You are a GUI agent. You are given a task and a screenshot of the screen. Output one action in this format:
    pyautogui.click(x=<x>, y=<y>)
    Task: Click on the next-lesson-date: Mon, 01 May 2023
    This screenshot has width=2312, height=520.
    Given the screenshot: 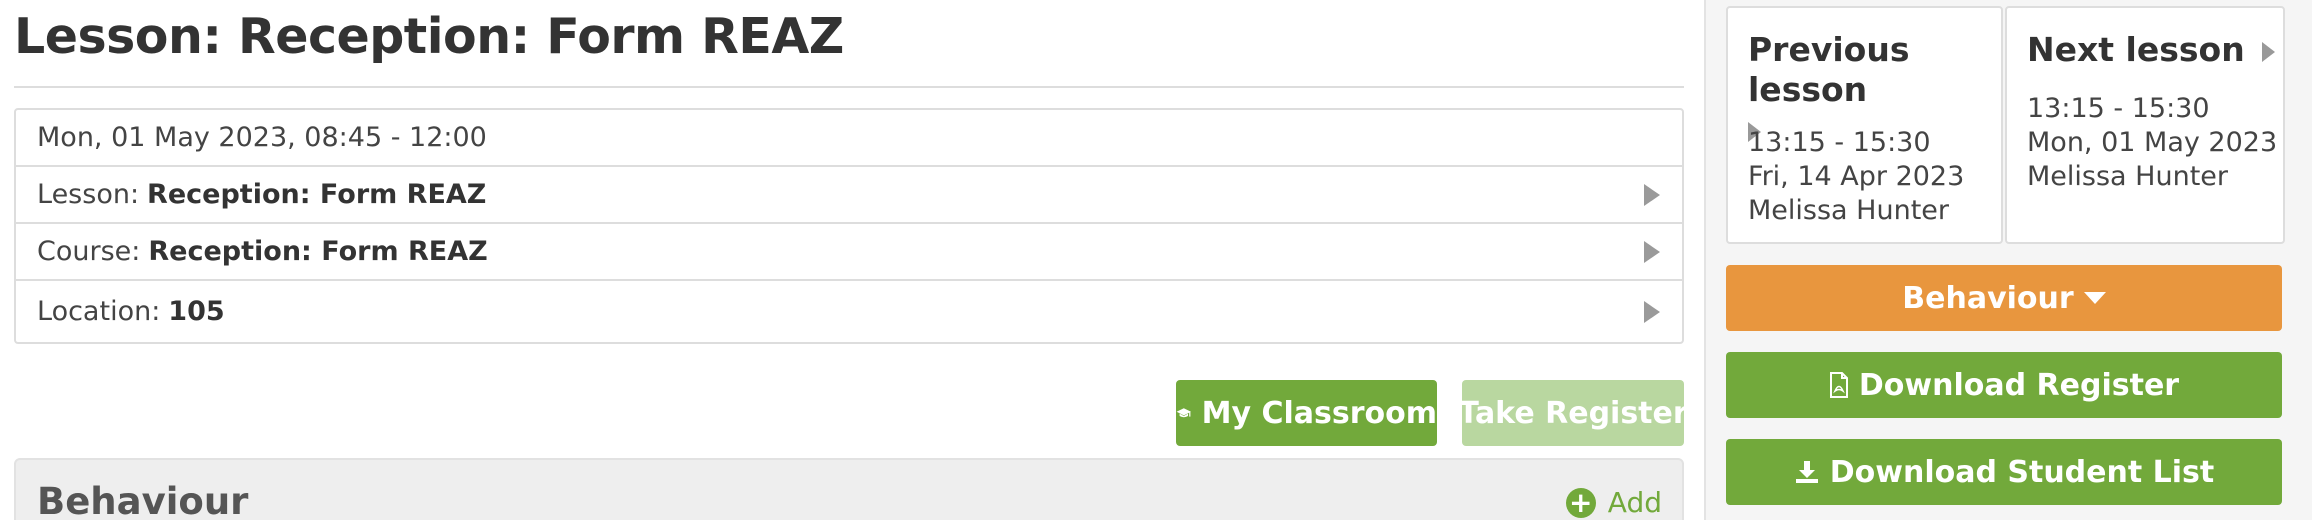 What is the action you would take?
    pyautogui.click(x=2152, y=142)
    